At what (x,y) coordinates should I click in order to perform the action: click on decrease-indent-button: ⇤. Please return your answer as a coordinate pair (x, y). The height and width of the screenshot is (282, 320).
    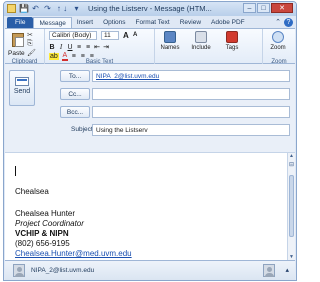
    Looking at the image, I should click on (97, 47).